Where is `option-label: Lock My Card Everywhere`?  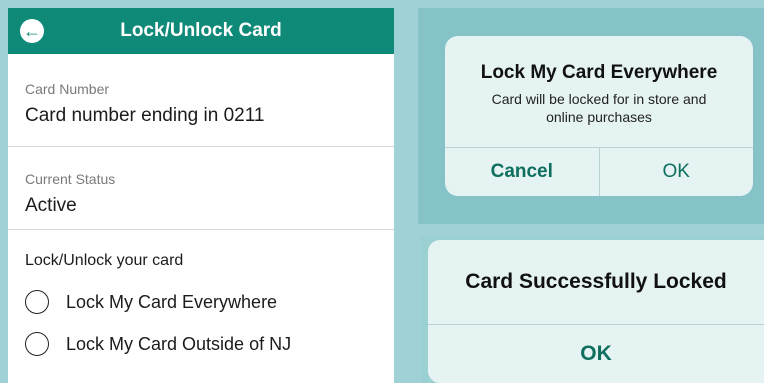
option-label: Lock My Card Everywhere is located at coordinates (172, 301).